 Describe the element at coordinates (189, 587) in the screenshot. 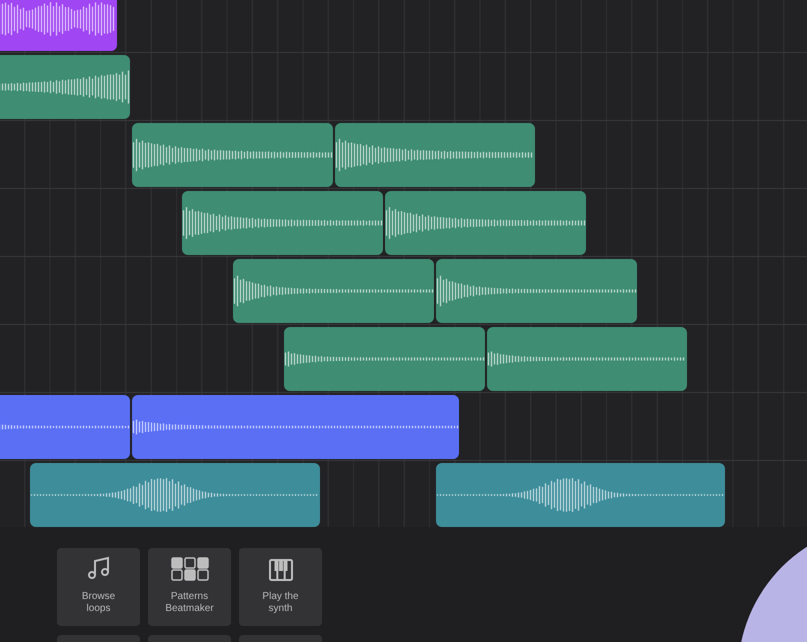

I see `tool-button: Patterns Beatmaker` at that location.